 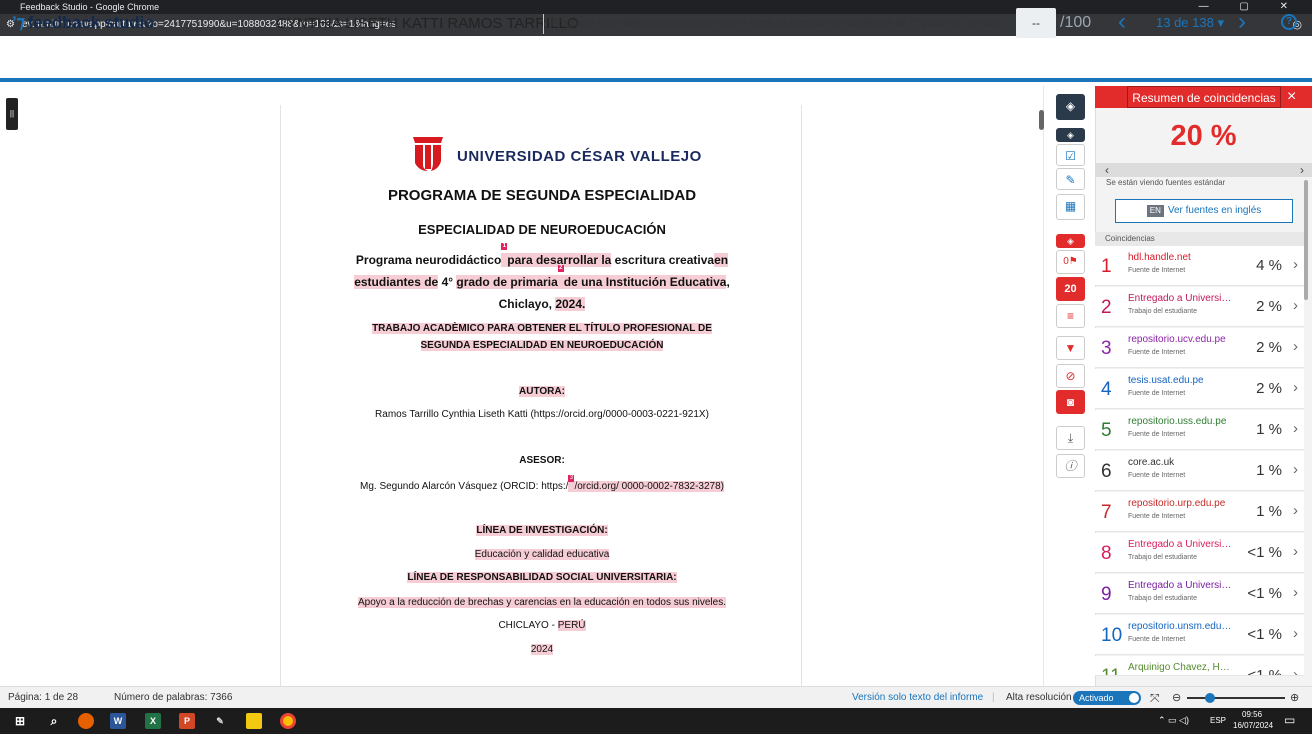 What do you see at coordinates (12, 114) in the screenshot?
I see `sidebar-toggle-handle: ||` at bounding box center [12, 114].